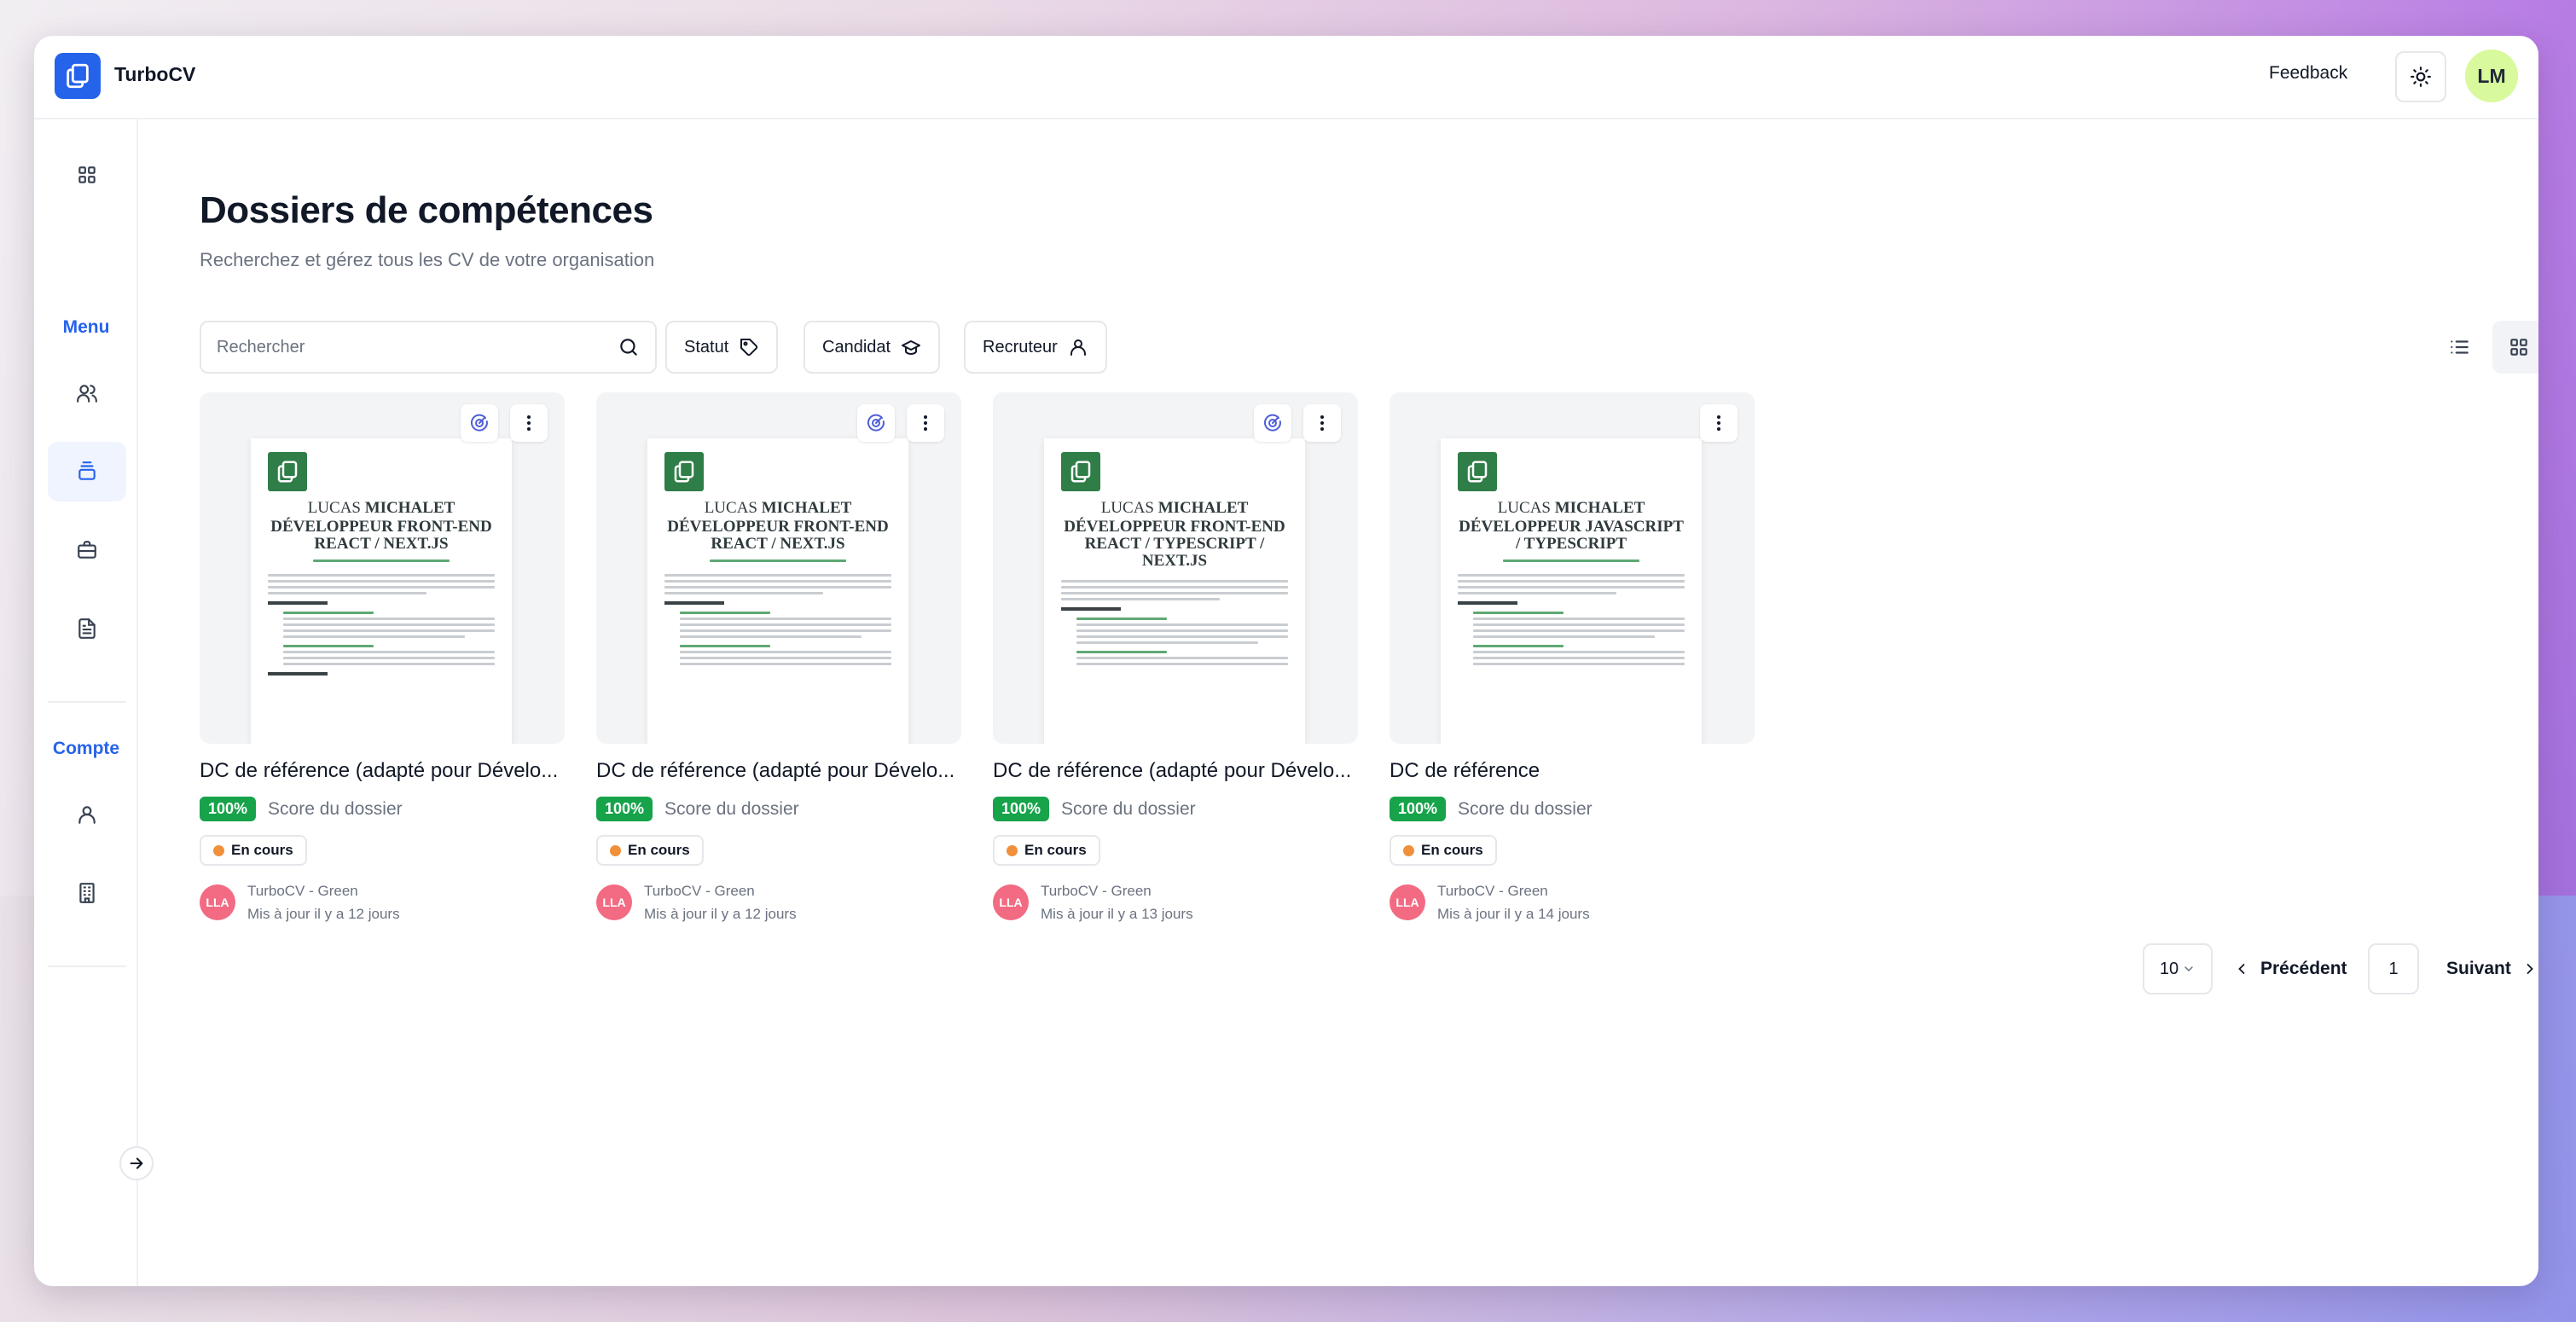  Describe the element at coordinates (2518, 347) in the screenshot. I see `grid-icon` at that location.